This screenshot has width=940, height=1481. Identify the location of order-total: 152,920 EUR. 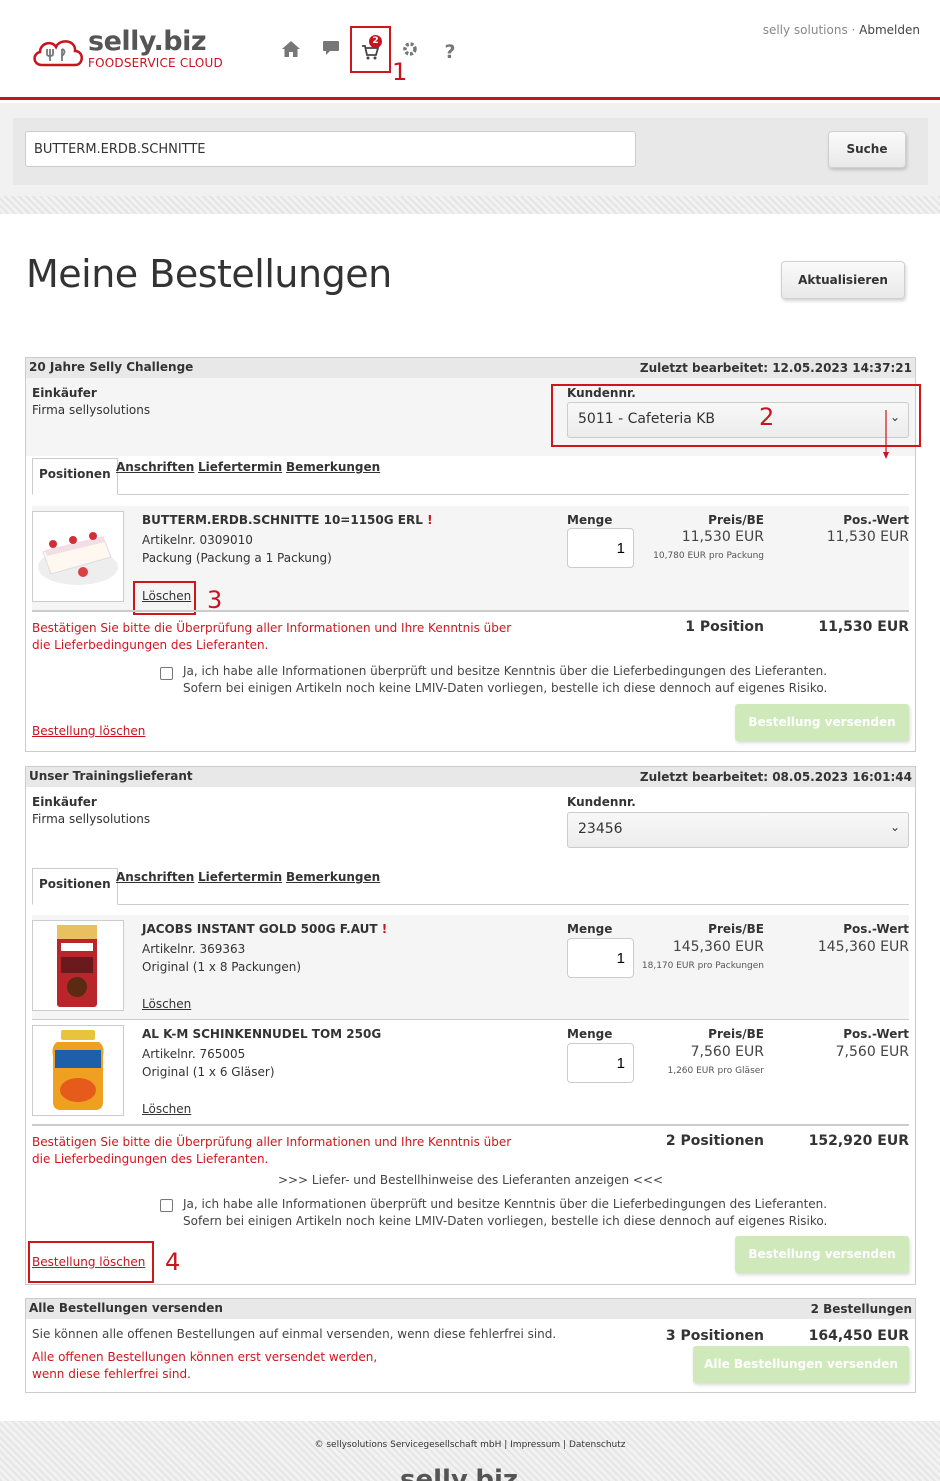
(858, 1141).